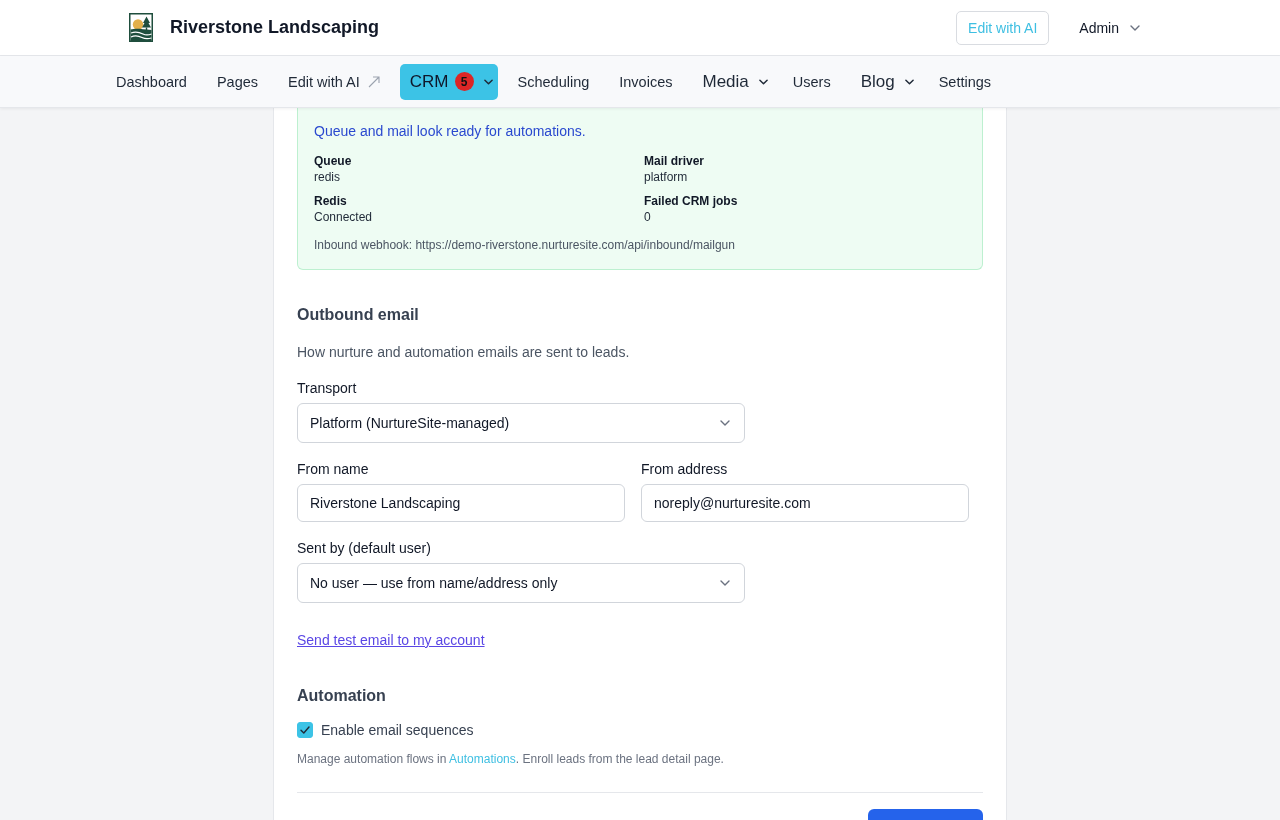  I want to click on send-test-email-link: Send test email to my account, so click(391, 640).